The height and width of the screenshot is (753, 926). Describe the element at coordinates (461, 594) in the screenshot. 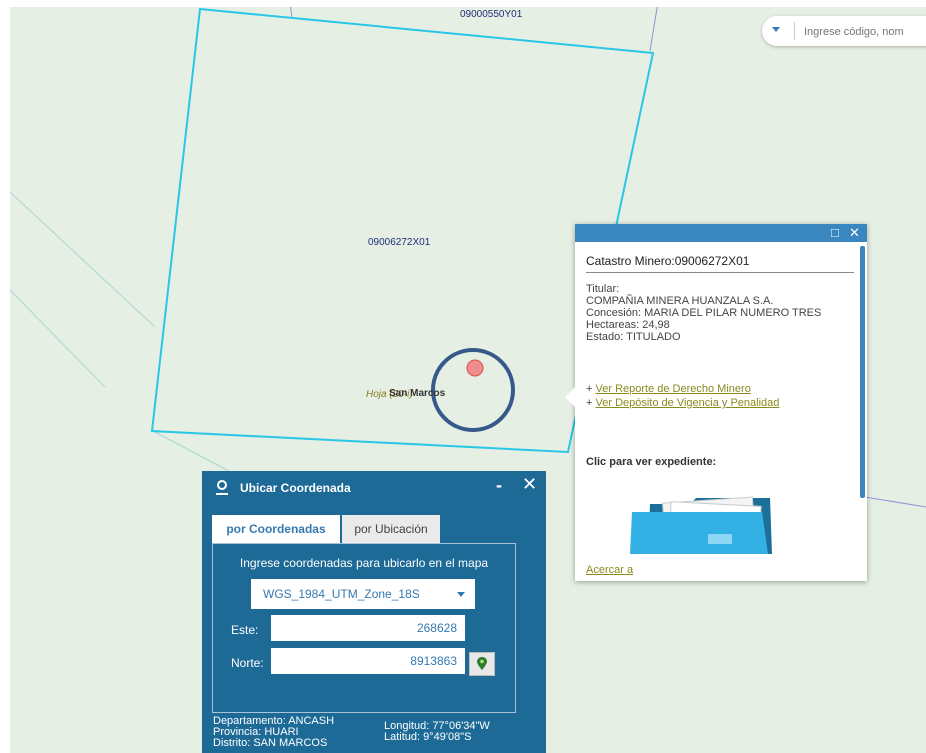

I see `chevron-down-icon` at that location.